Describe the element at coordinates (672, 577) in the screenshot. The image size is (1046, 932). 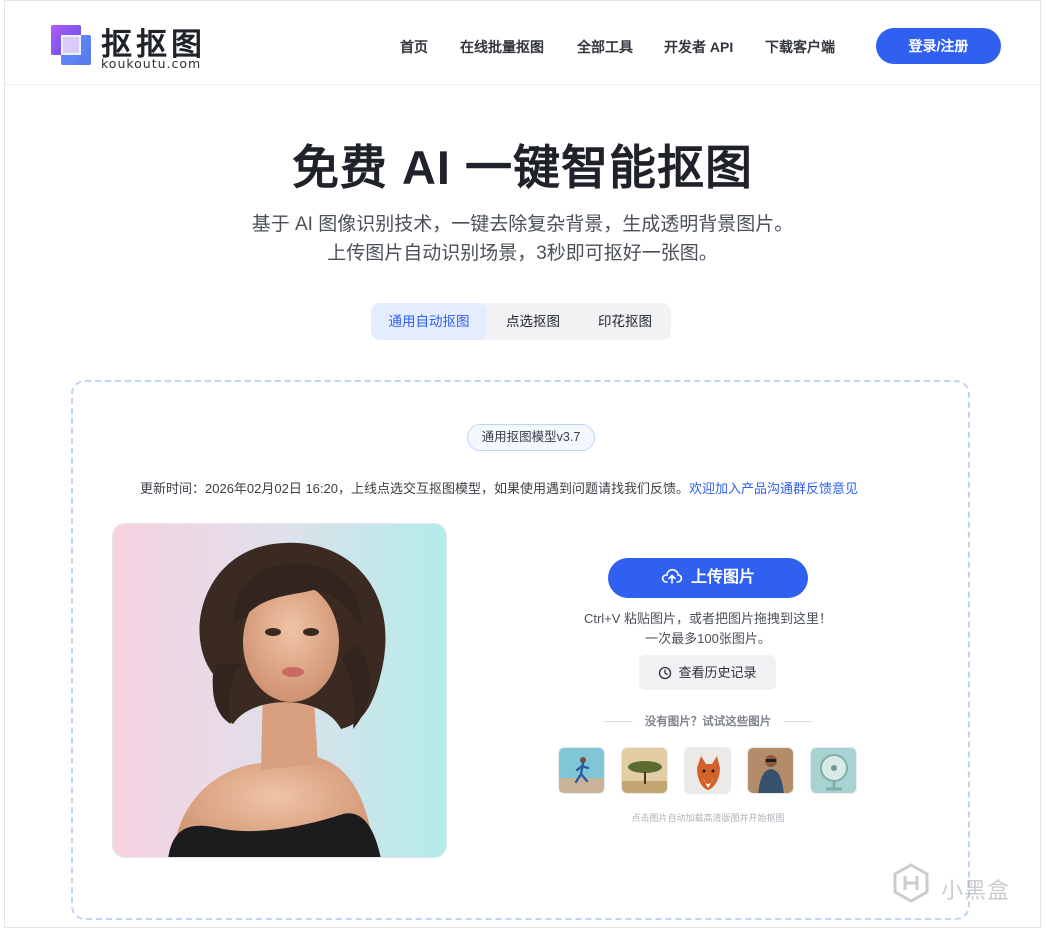
I see `cloud-upload-icon` at that location.